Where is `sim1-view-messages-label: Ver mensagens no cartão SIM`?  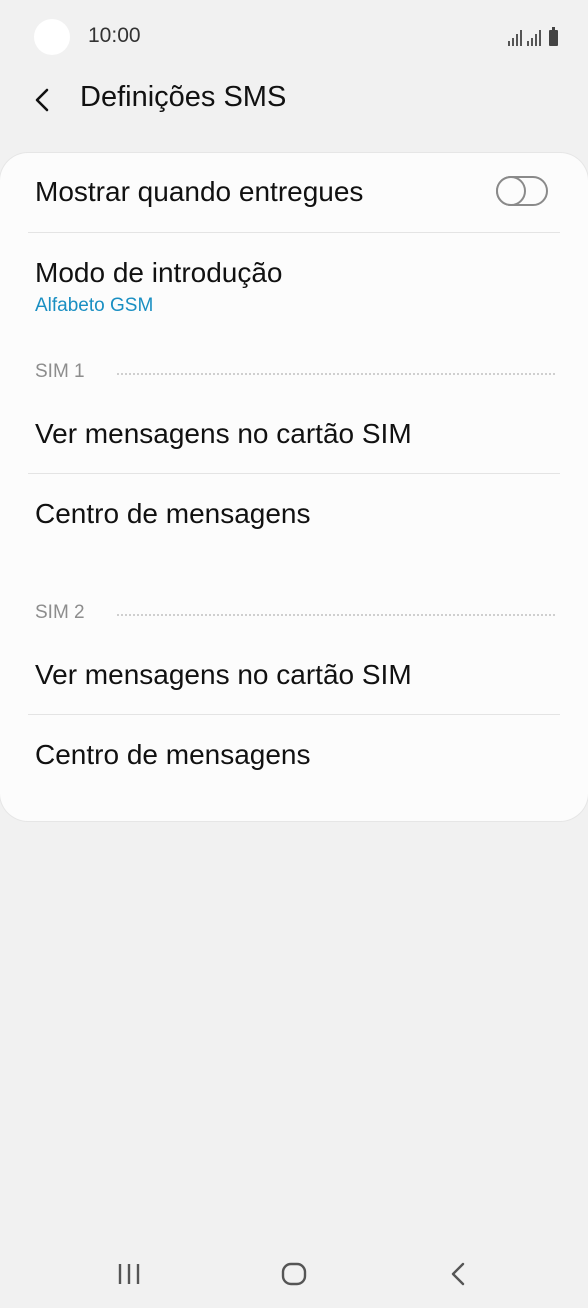 sim1-view-messages-label: Ver mensagens no cartão SIM is located at coordinates (223, 433).